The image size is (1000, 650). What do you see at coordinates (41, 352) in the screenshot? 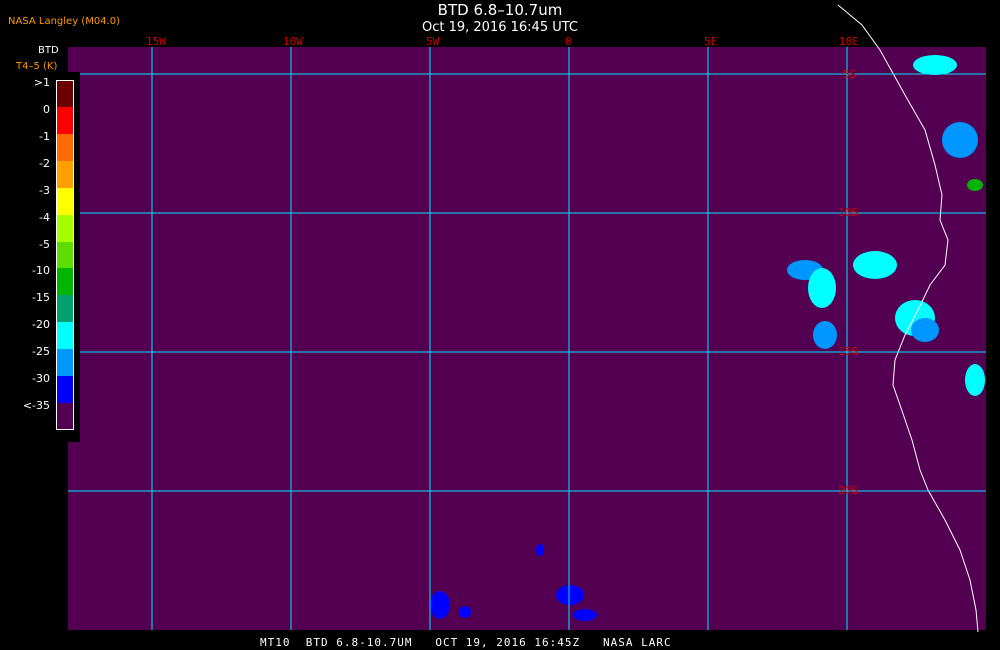
I see `legend-label: -25` at bounding box center [41, 352].